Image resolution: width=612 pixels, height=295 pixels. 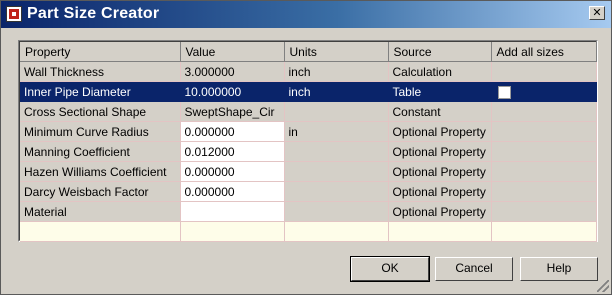 What do you see at coordinates (100, 211) in the screenshot?
I see `property-cell: Material` at bounding box center [100, 211].